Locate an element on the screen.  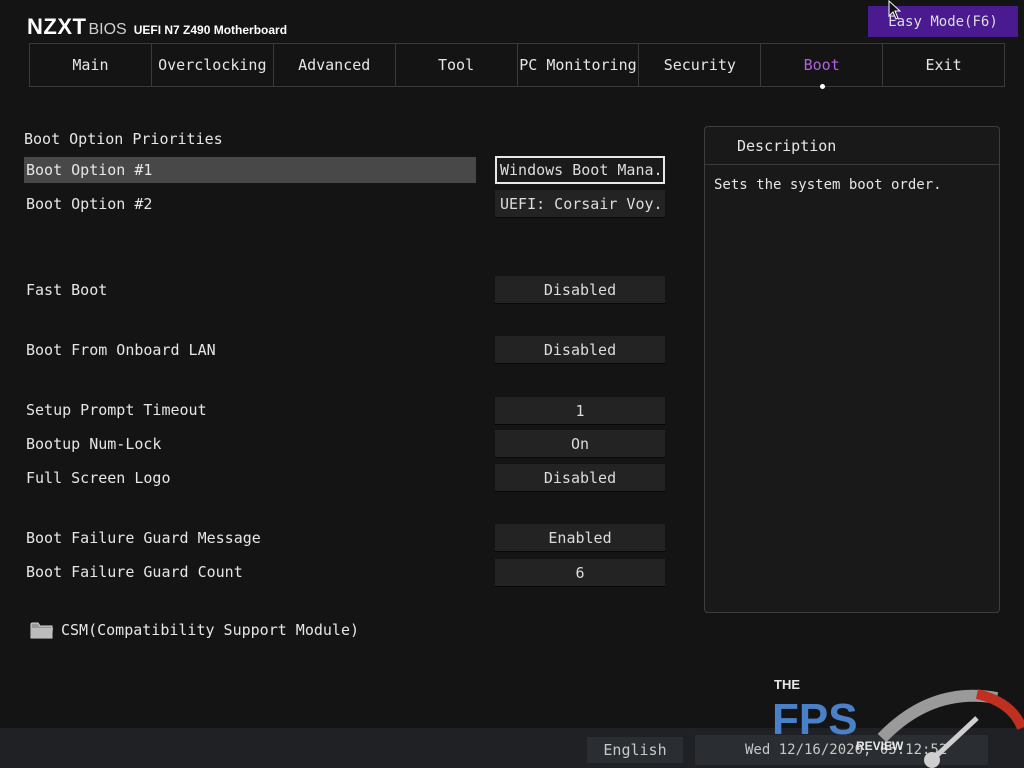
tab-overclocking: Overclocking is located at coordinates (211, 65).